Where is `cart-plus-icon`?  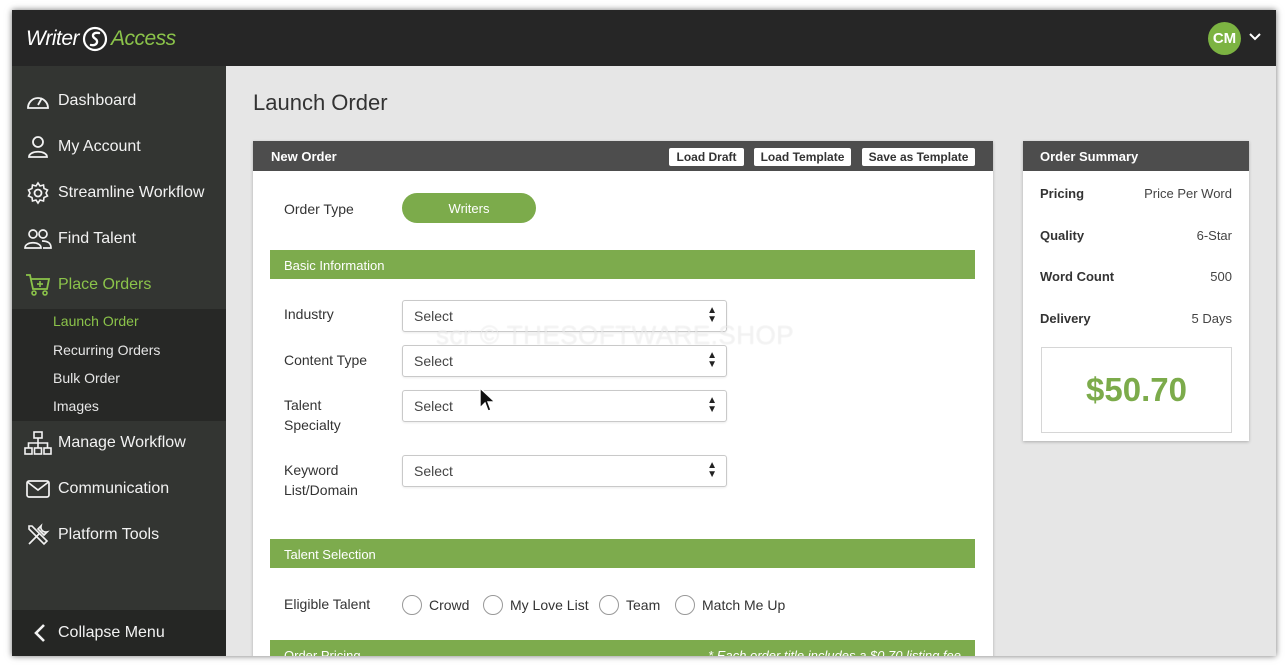
cart-plus-icon is located at coordinates (38, 285).